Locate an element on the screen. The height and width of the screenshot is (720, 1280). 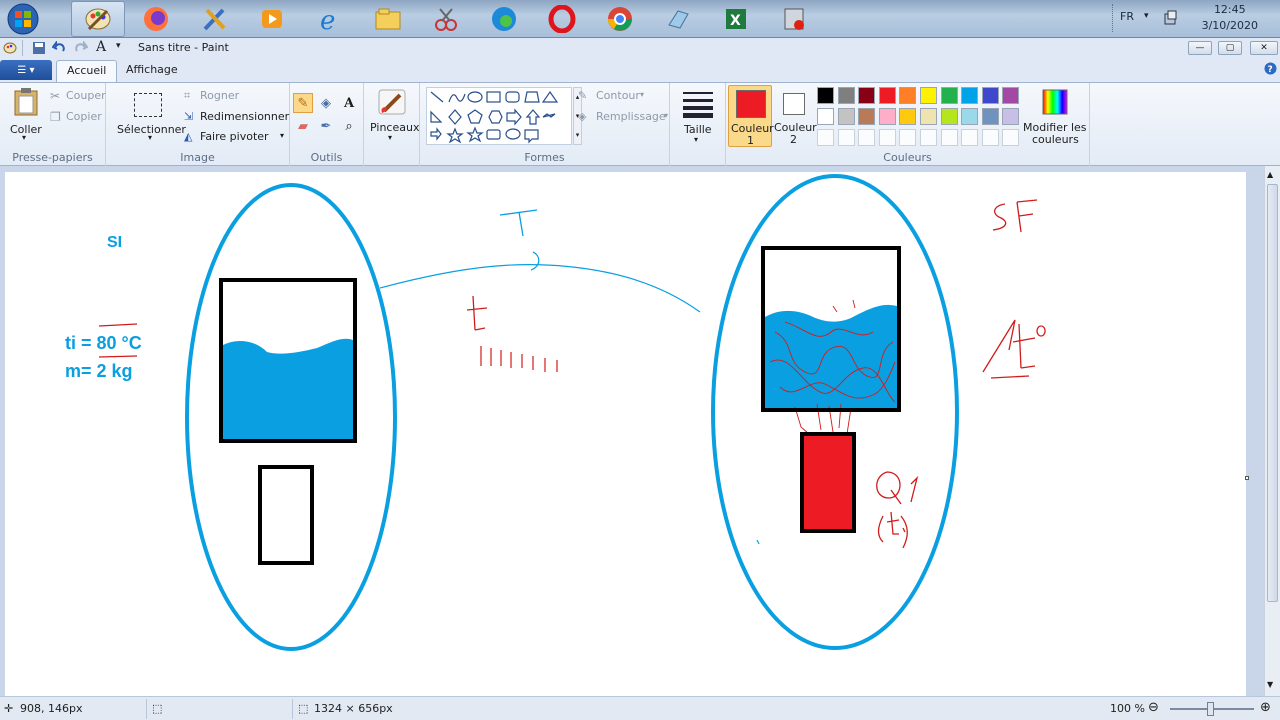
stray-mark is located at coordinates (758, 542).